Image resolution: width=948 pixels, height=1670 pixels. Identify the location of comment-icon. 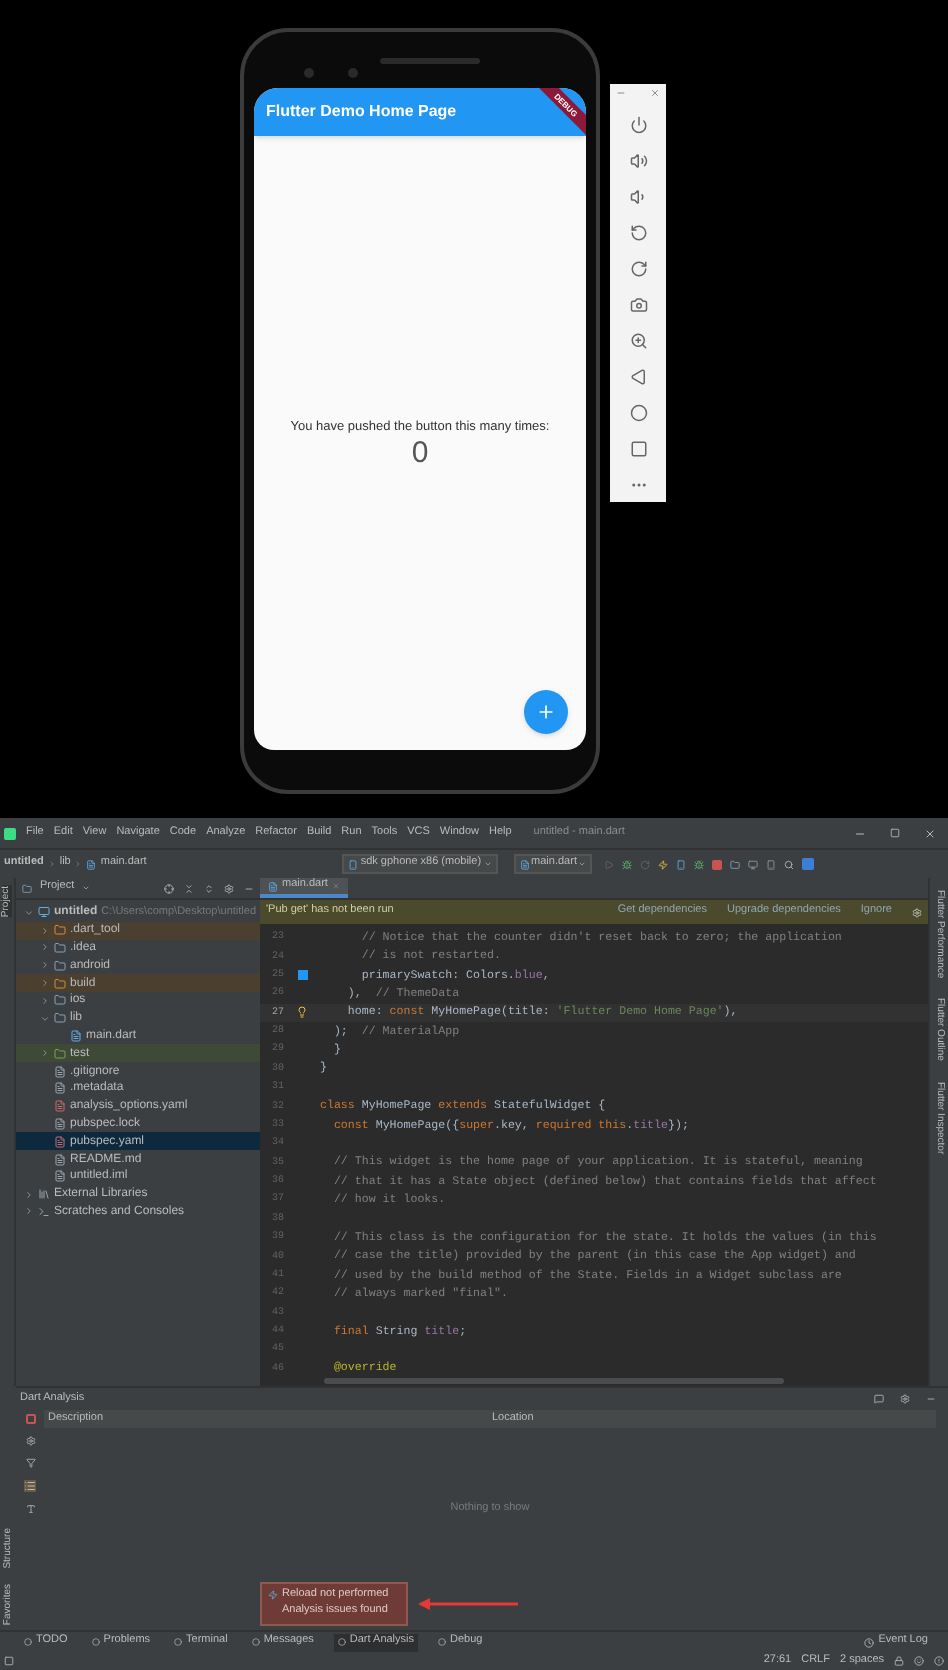
(879, 1399).